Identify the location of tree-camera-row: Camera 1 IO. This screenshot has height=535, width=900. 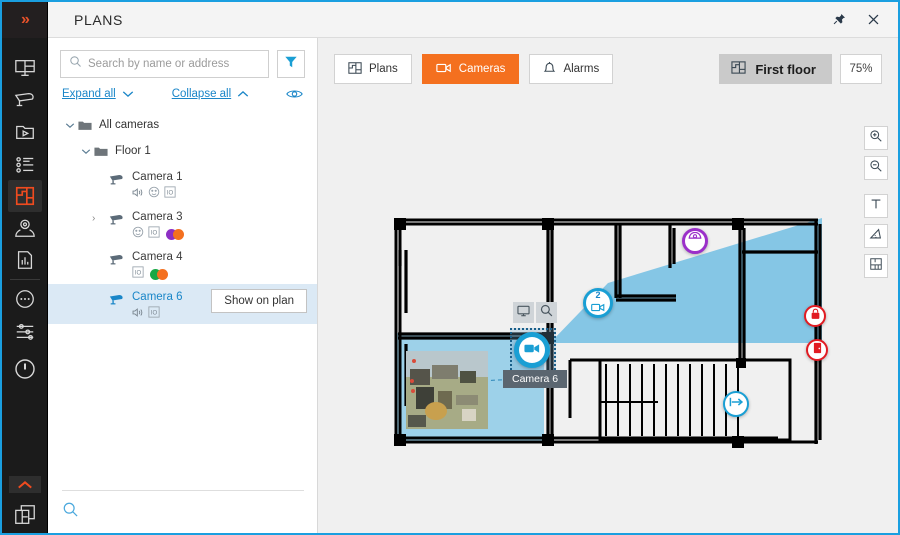
(182, 184).